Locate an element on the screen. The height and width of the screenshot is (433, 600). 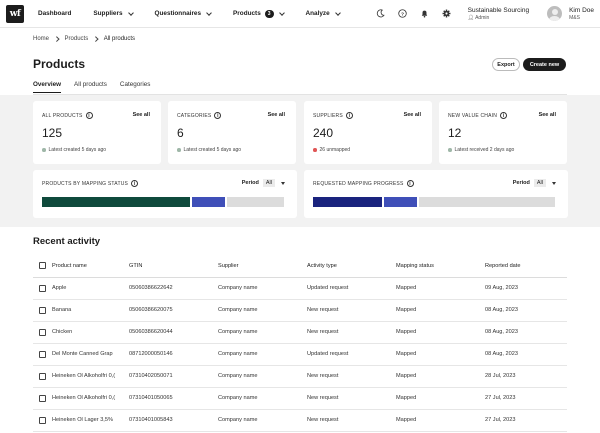
stat-label-text: NEW VALUE CHAIN is located at coordinates (473, 115).